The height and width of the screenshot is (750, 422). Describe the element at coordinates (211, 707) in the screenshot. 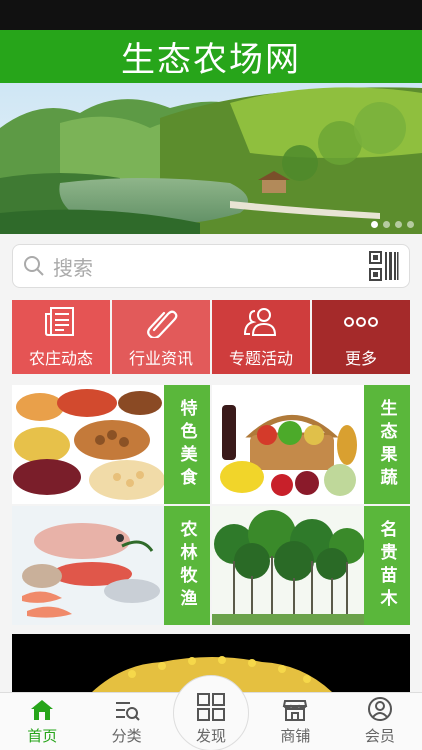

I see `grid-icon` at that location.